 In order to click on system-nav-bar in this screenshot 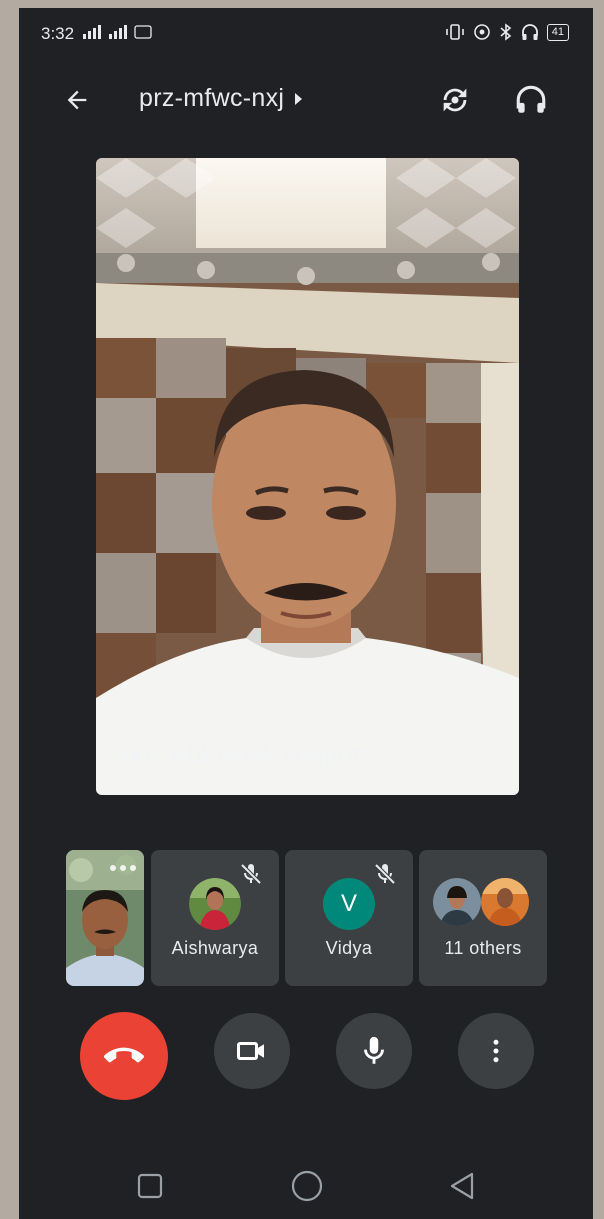, I will do `click(306, 1188)`.